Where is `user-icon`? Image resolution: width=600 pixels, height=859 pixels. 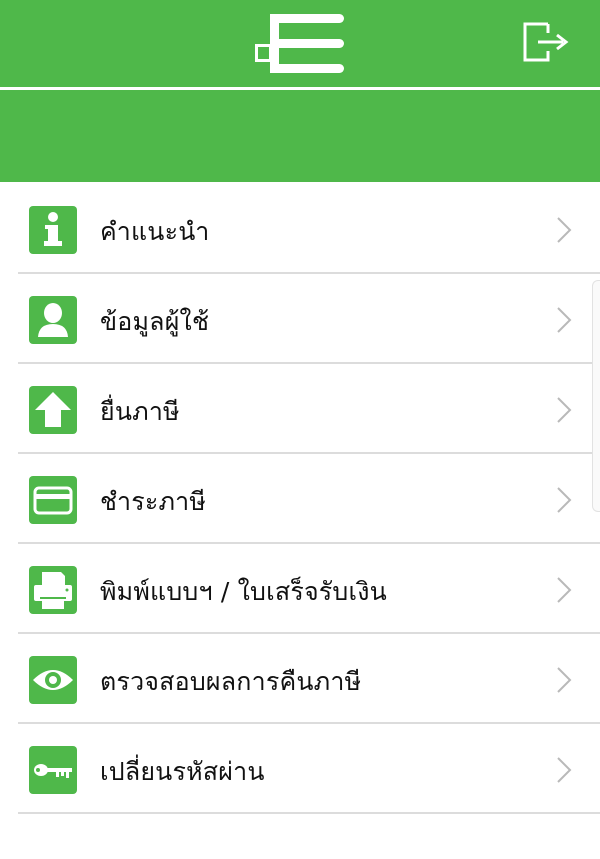
user-icon is located at coordinates (53, 320).